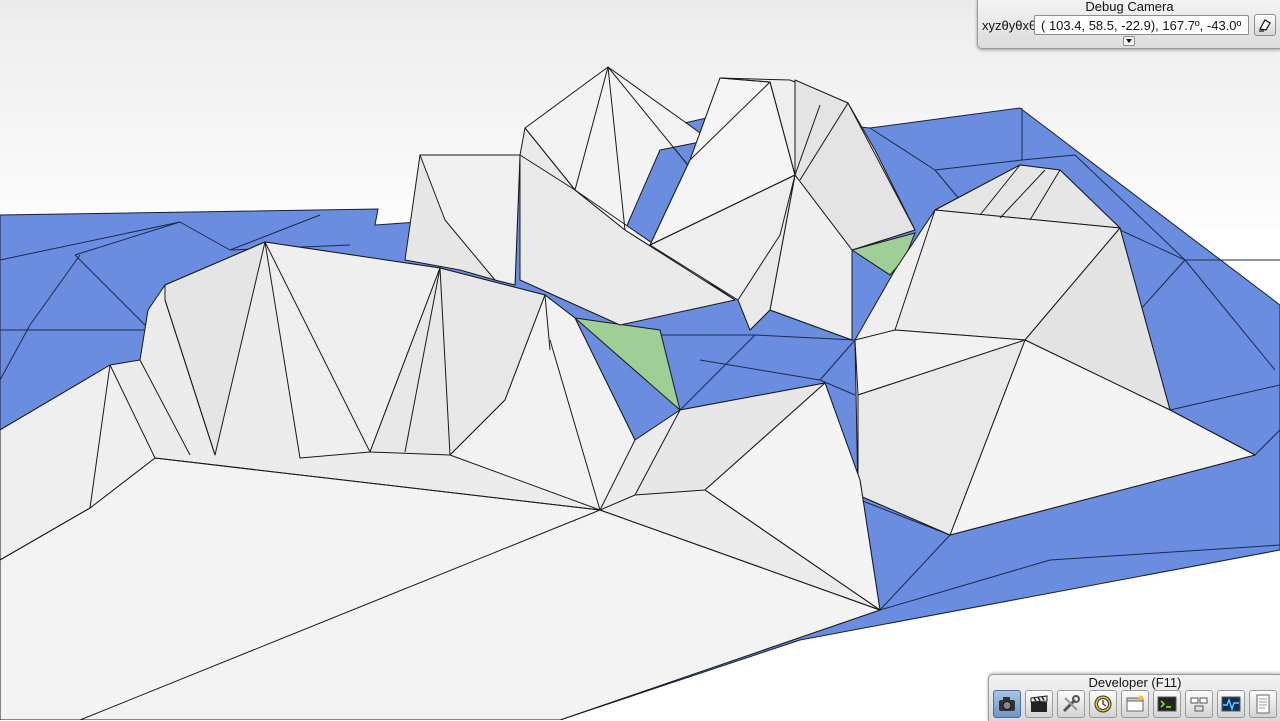  I want to click on copy-button, so click(1265, 25).